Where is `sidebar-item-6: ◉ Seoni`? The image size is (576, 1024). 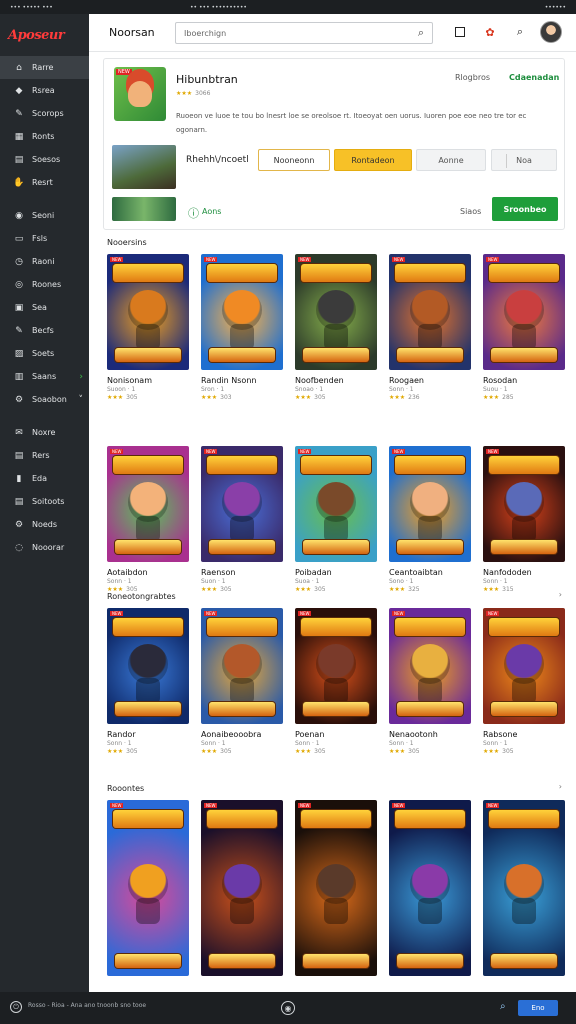 sidebar-item-6: ◉ Seoni is located at coordinates (44, 215).